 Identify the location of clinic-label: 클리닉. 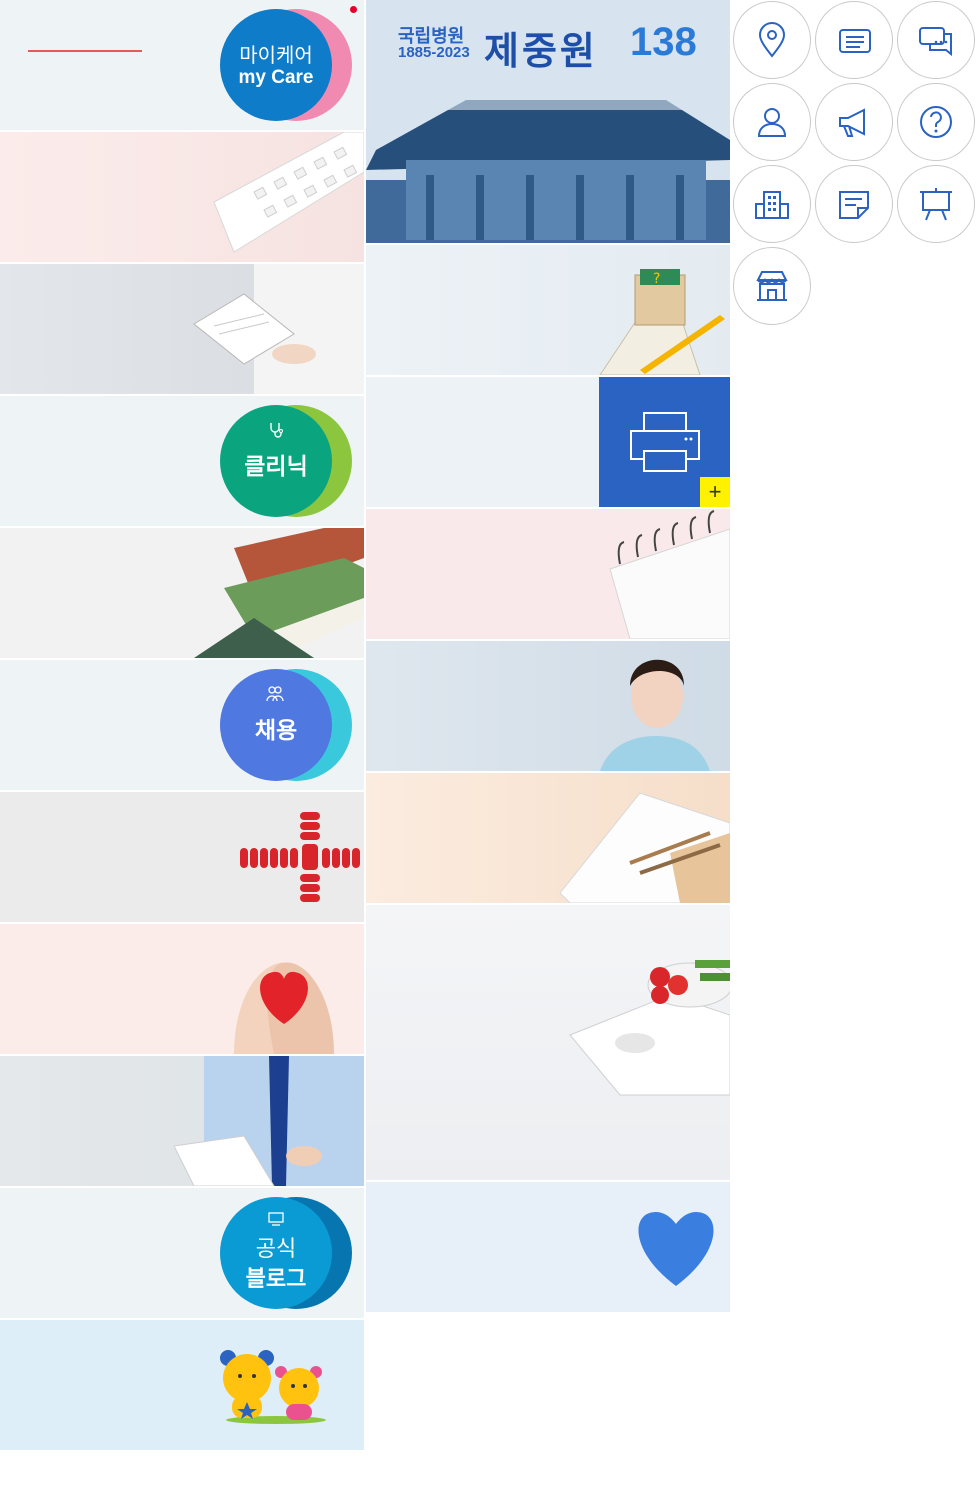
(276, 466).